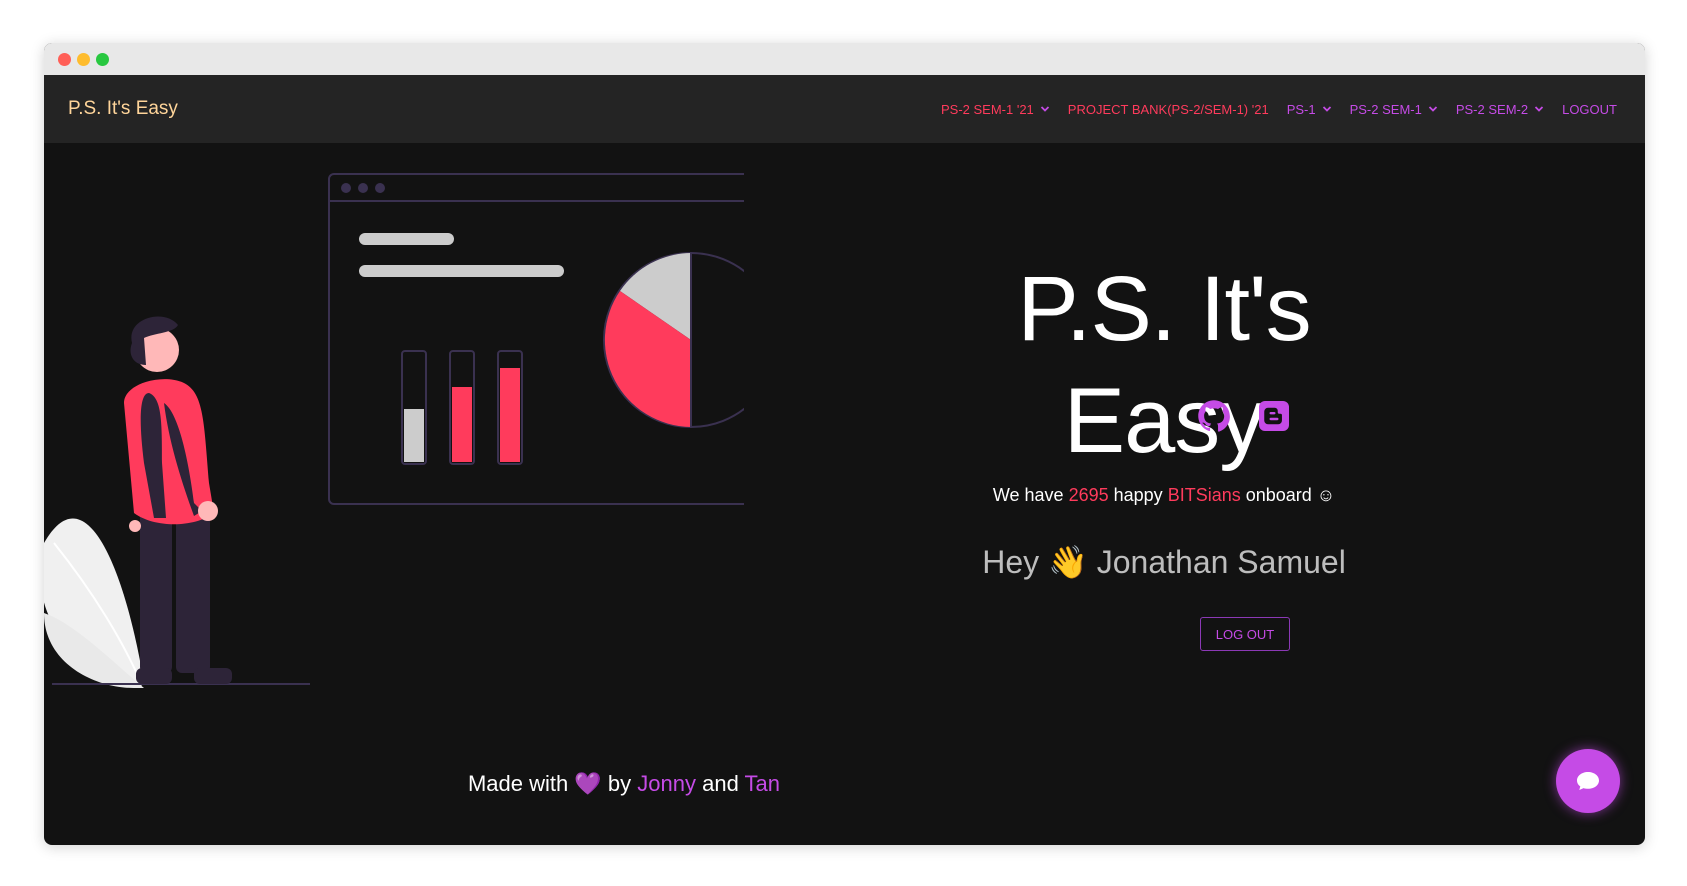 Image resolution: width=1687 pixels, height=886 pixels. I want to click on user-greeting: Hey 👋 Jonathan Samuel, so click(1164, 562).